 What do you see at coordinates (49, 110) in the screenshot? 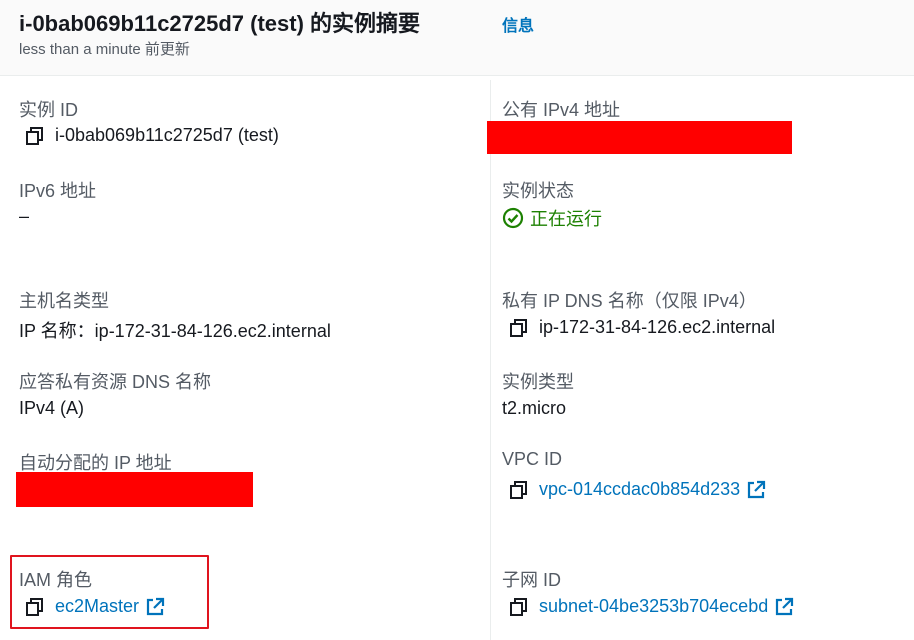
I see `instance-id-label: 实例 ID` at bounding box center [49, 110].